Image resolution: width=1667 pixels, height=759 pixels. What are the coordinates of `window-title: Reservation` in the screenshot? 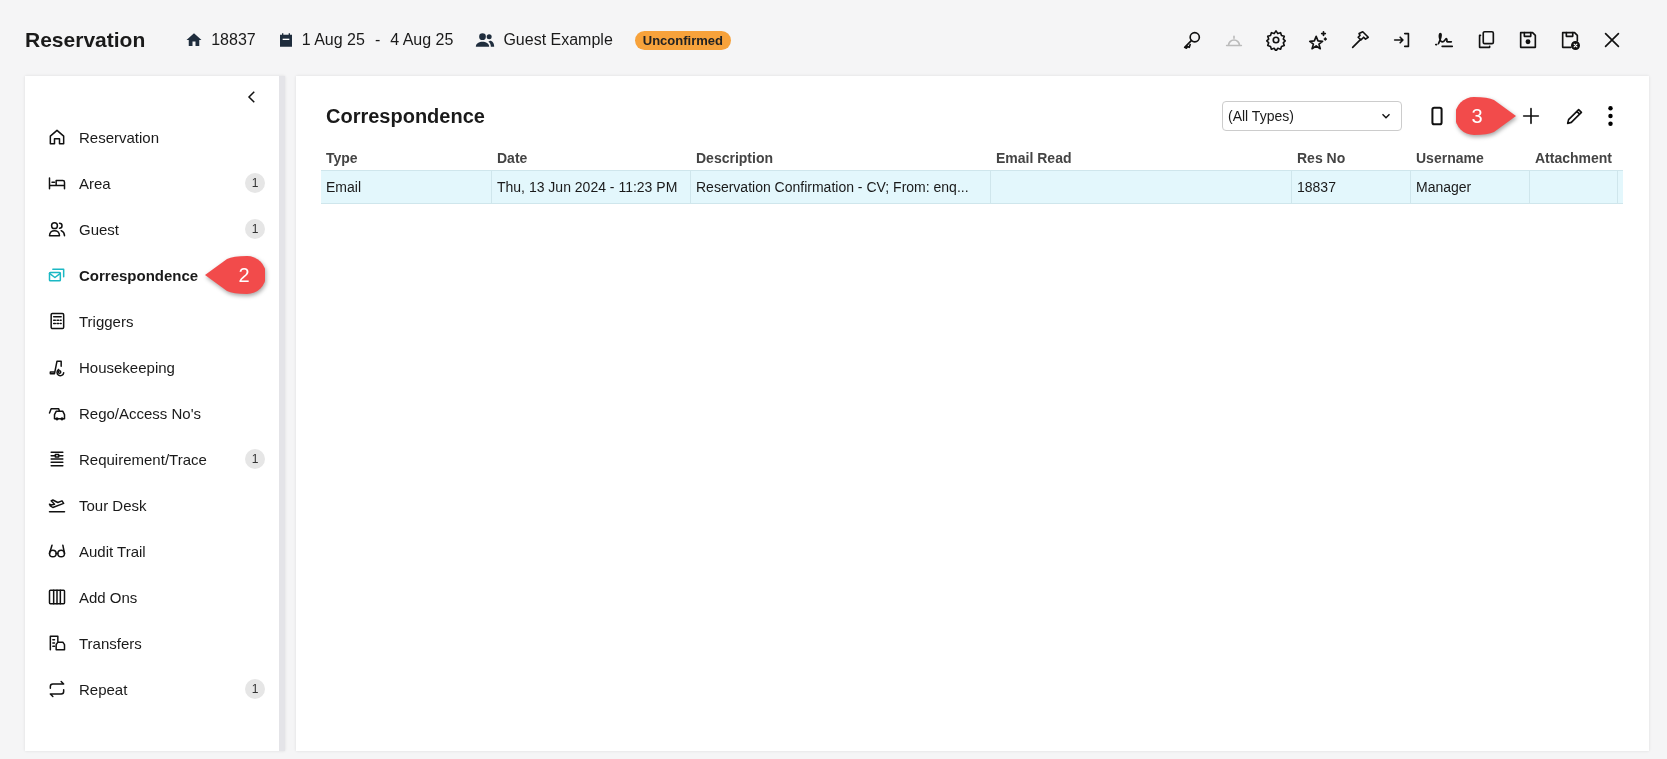 It's located at (85, 40).